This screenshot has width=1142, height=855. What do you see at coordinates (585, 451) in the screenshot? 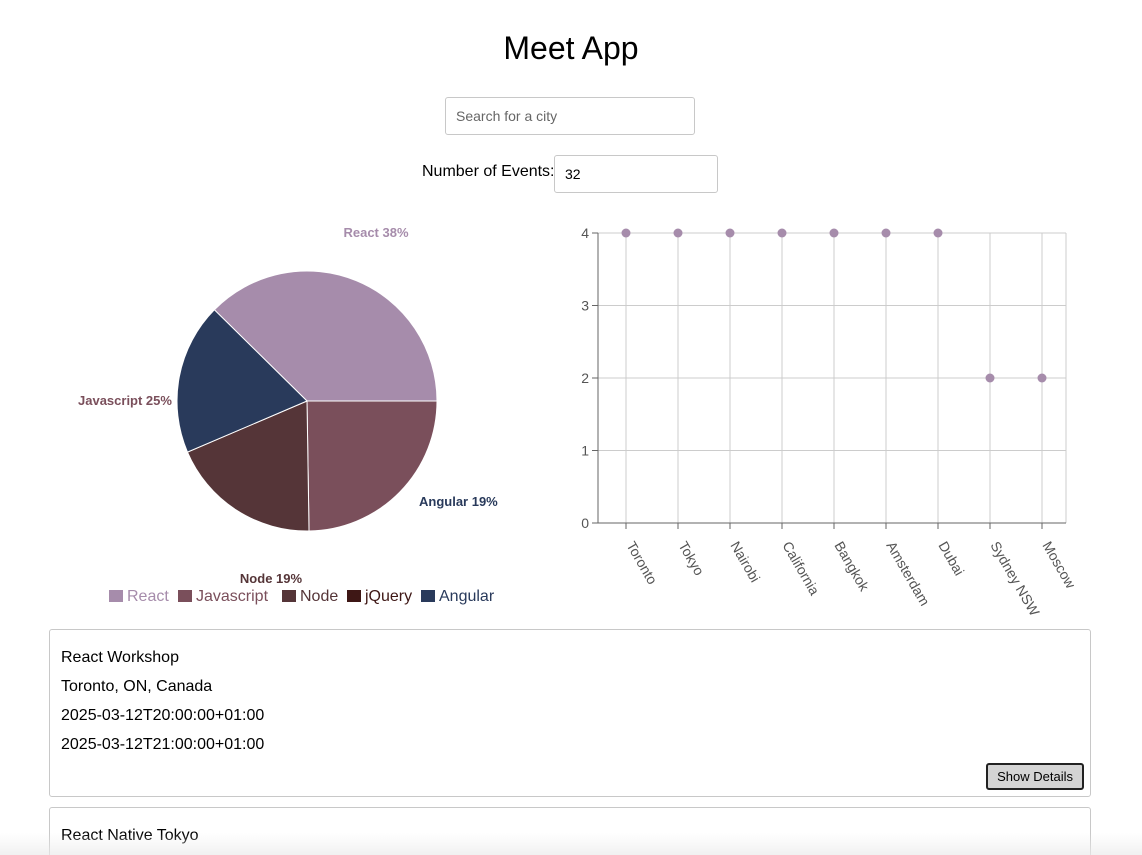
I see `y-tick-label: 1` at bounding box center [585, 451].